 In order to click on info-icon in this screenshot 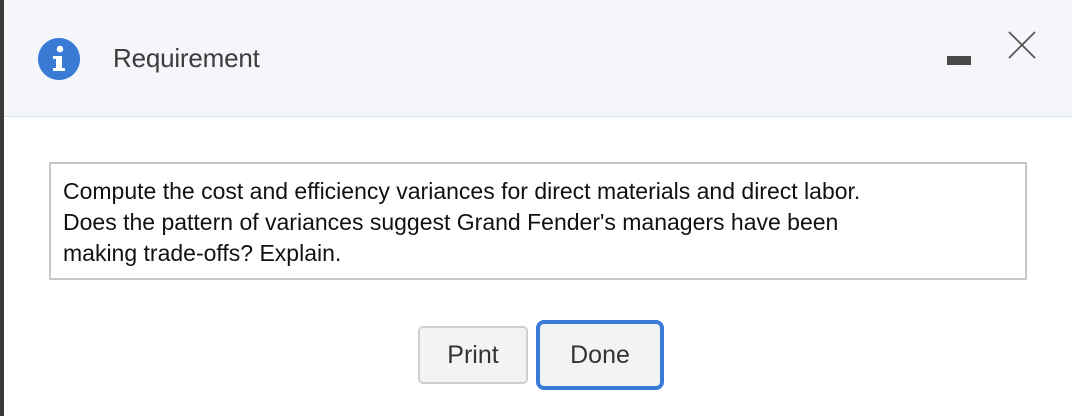, I will do `click(59, 59)`.